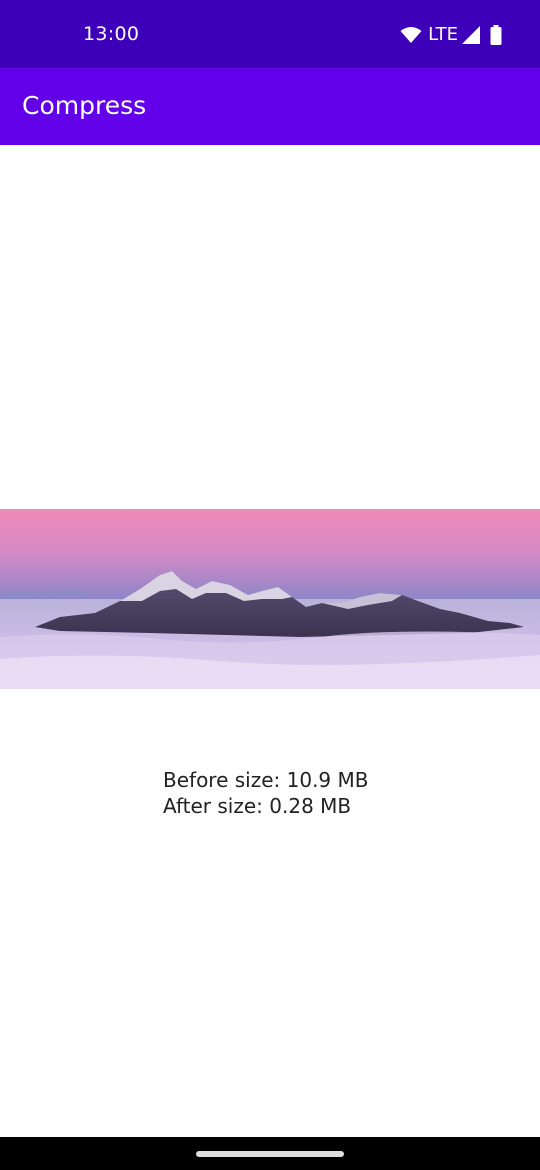  I want to click on status-icons: LTE, so click(451, 35).